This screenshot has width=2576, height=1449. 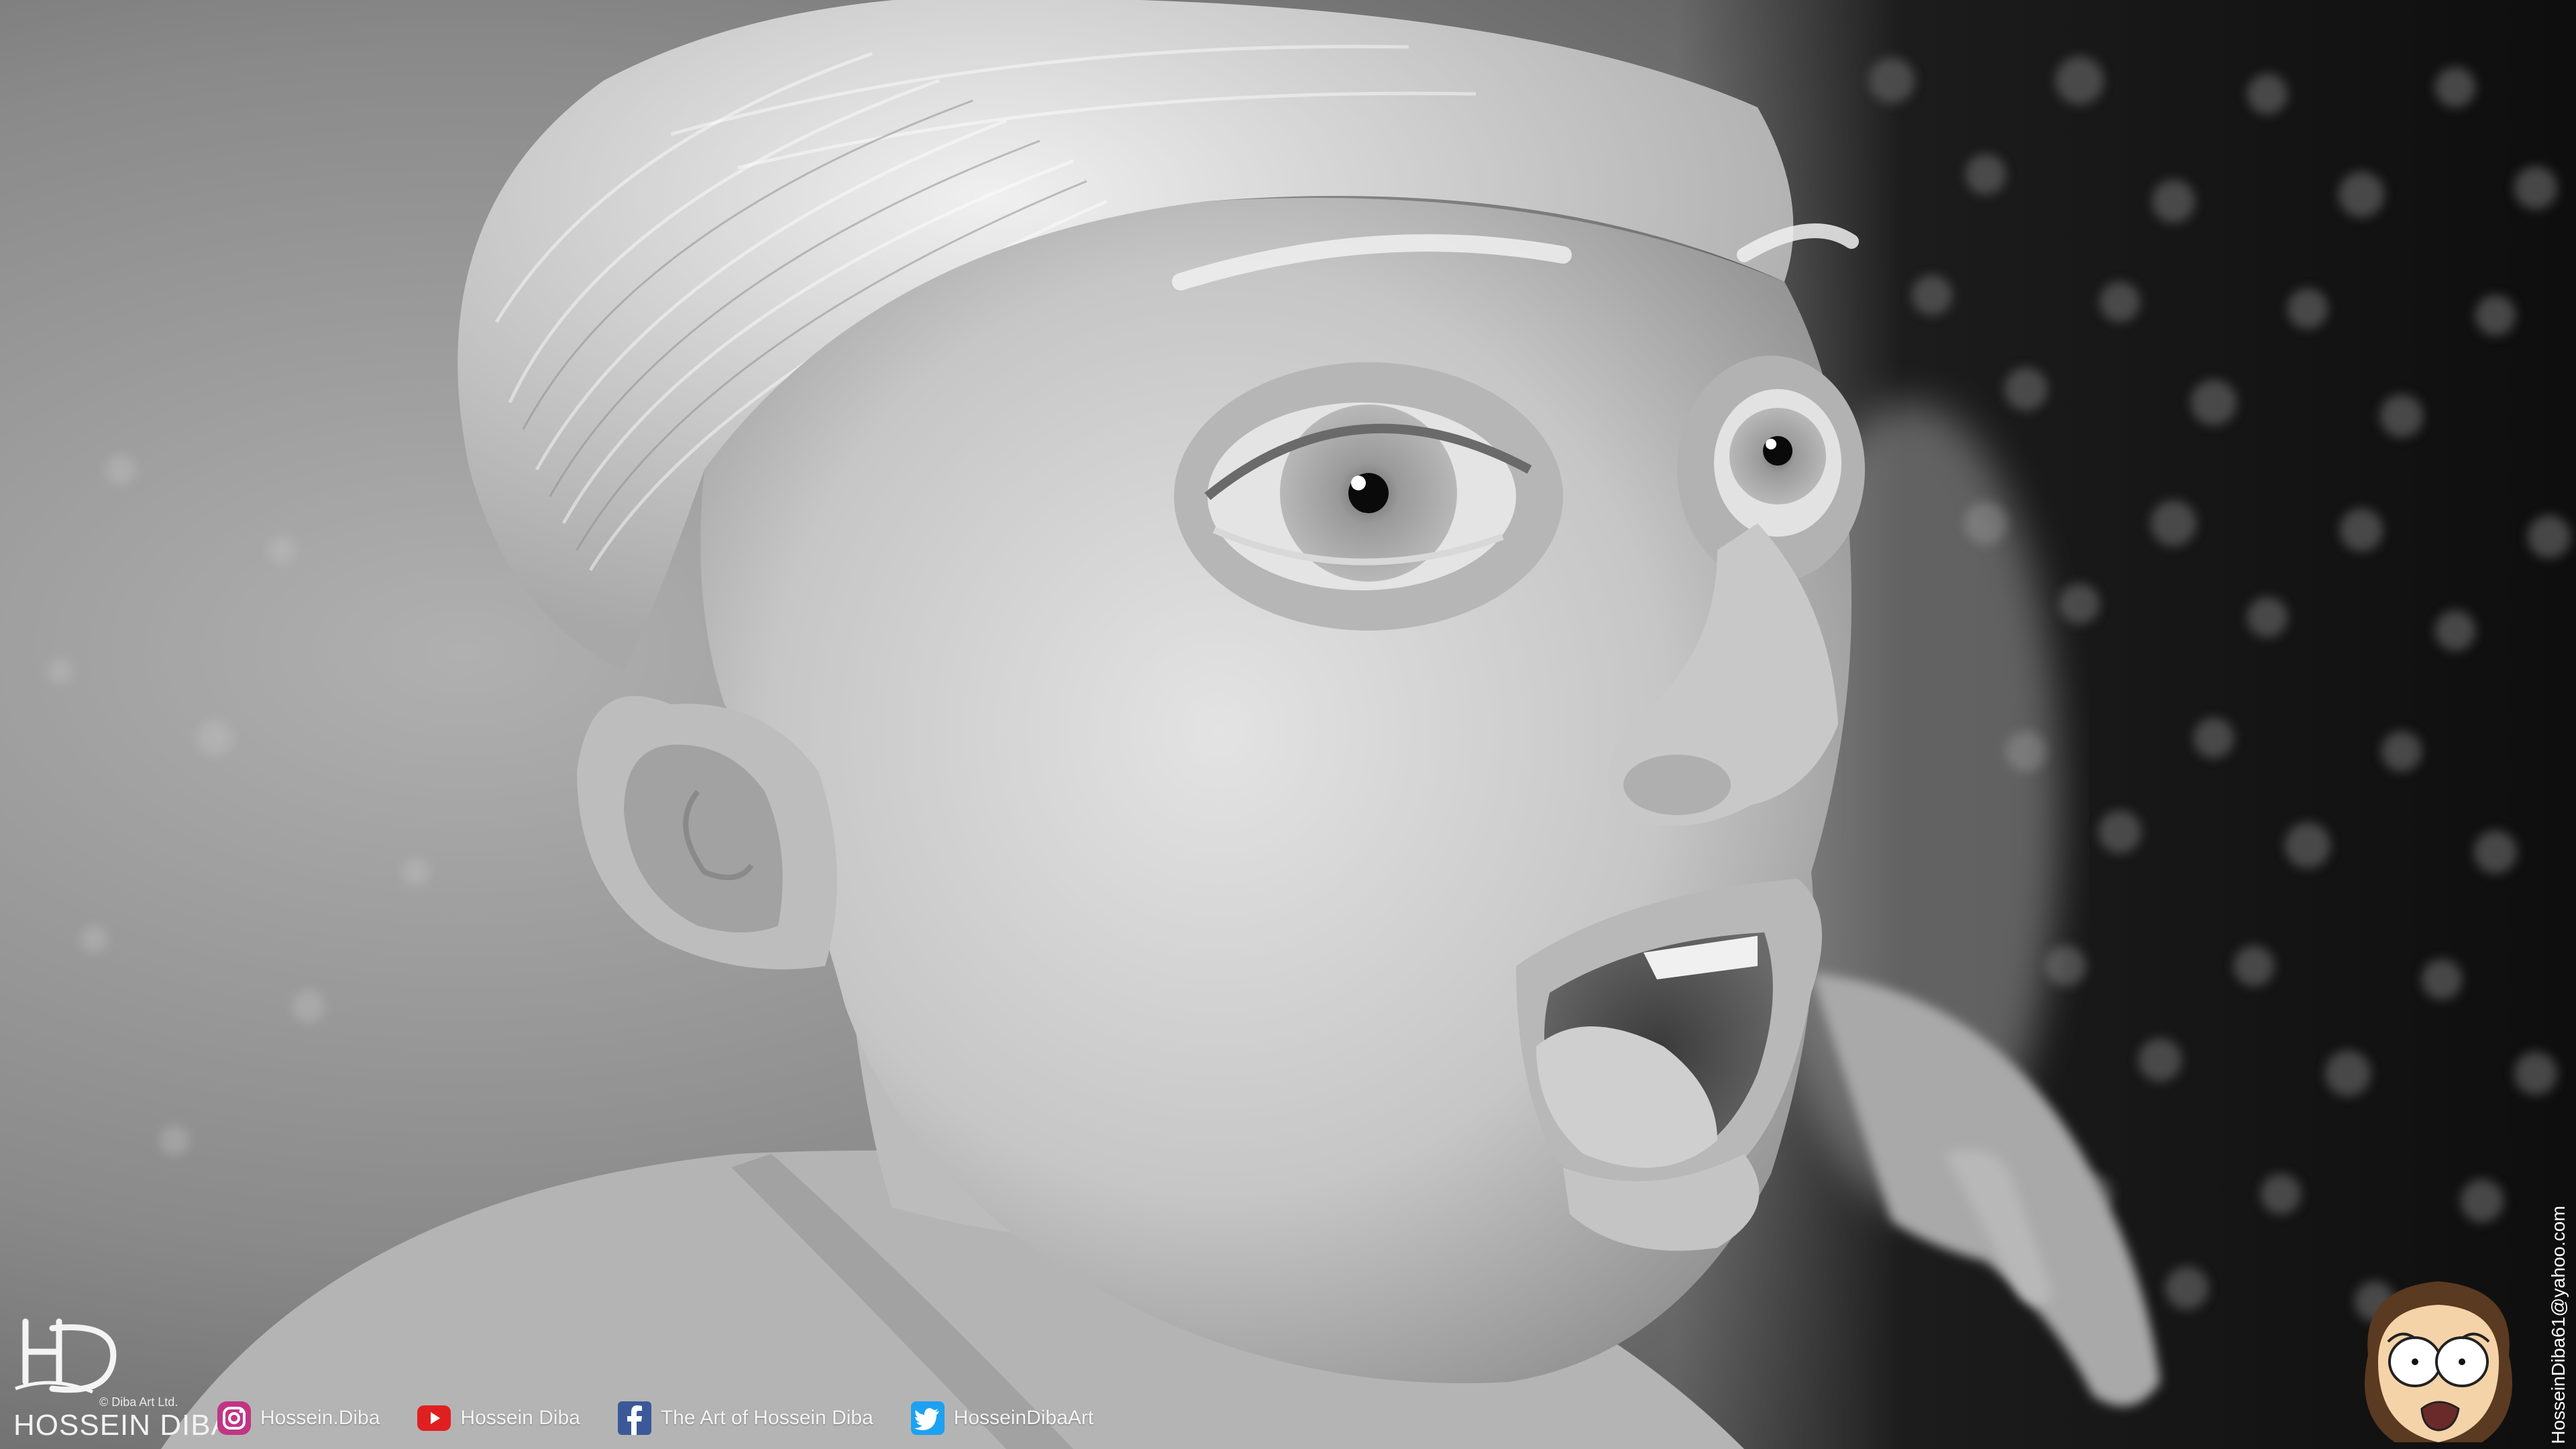 I want to click on social-youtube-label: Hossein Diba, so click(x=520, y=1418).